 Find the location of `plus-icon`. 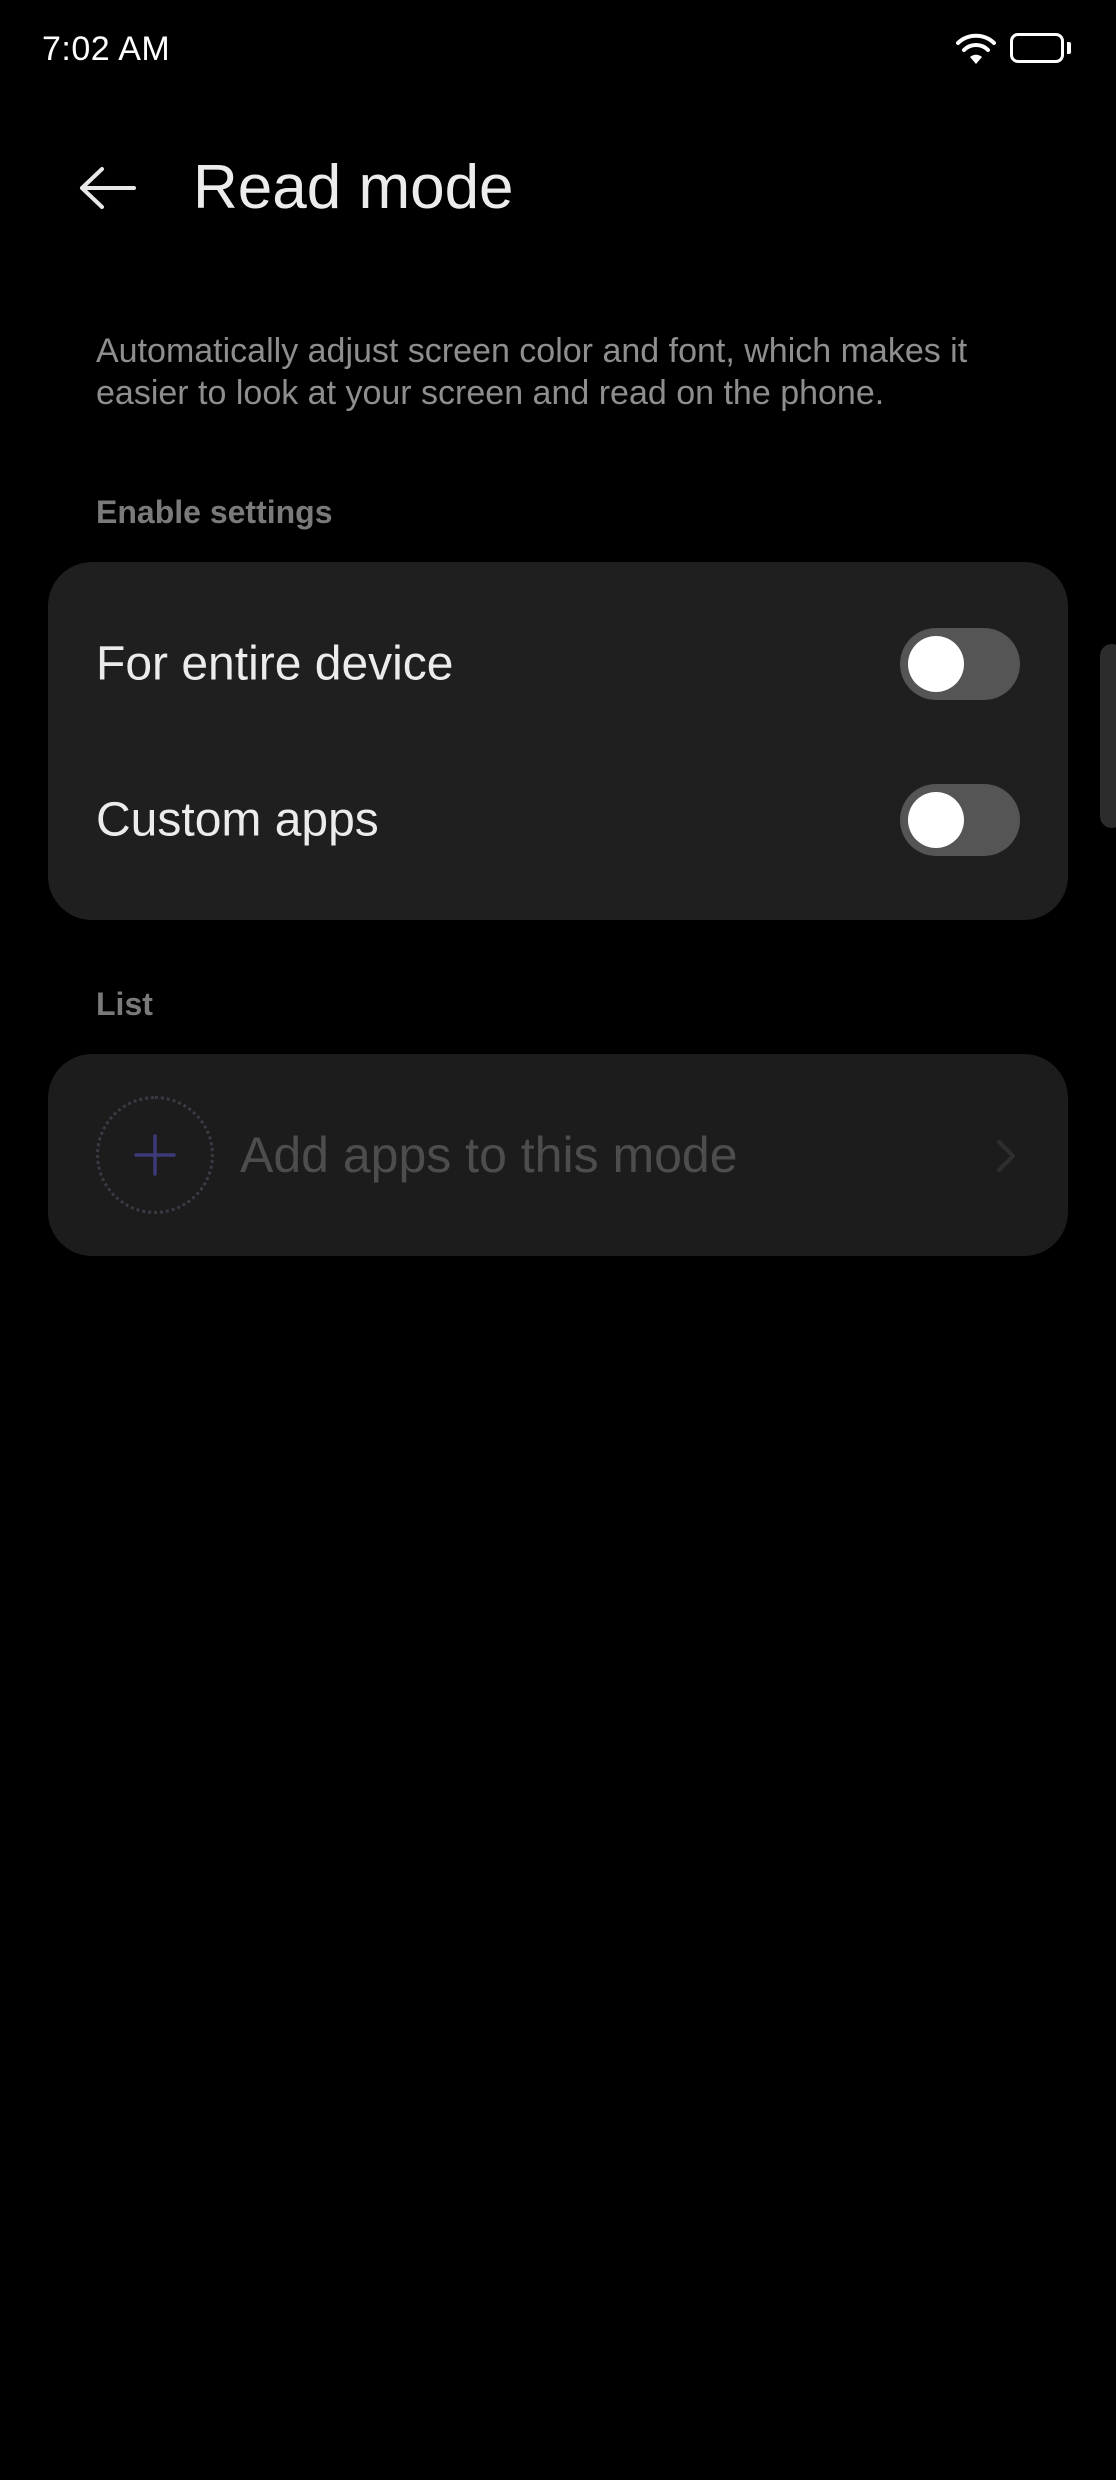

plus-icon is located at coordinates (155, 1155).